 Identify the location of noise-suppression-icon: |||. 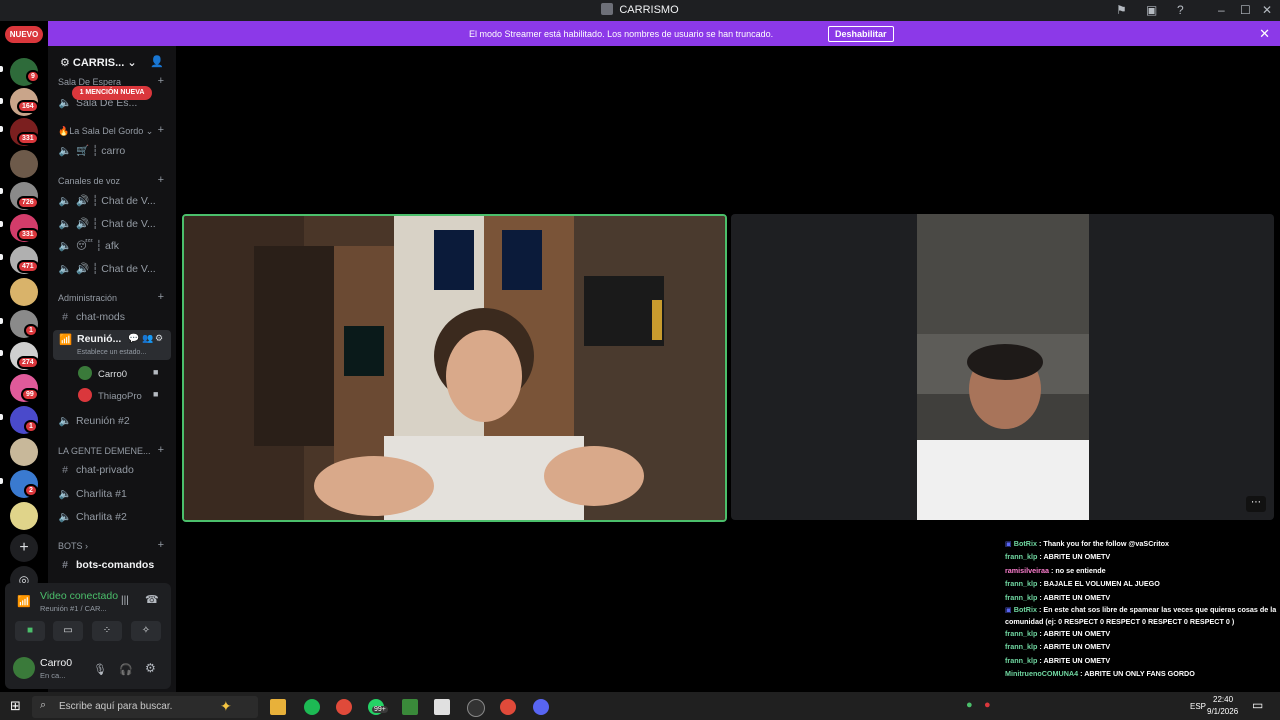
(125, 600).